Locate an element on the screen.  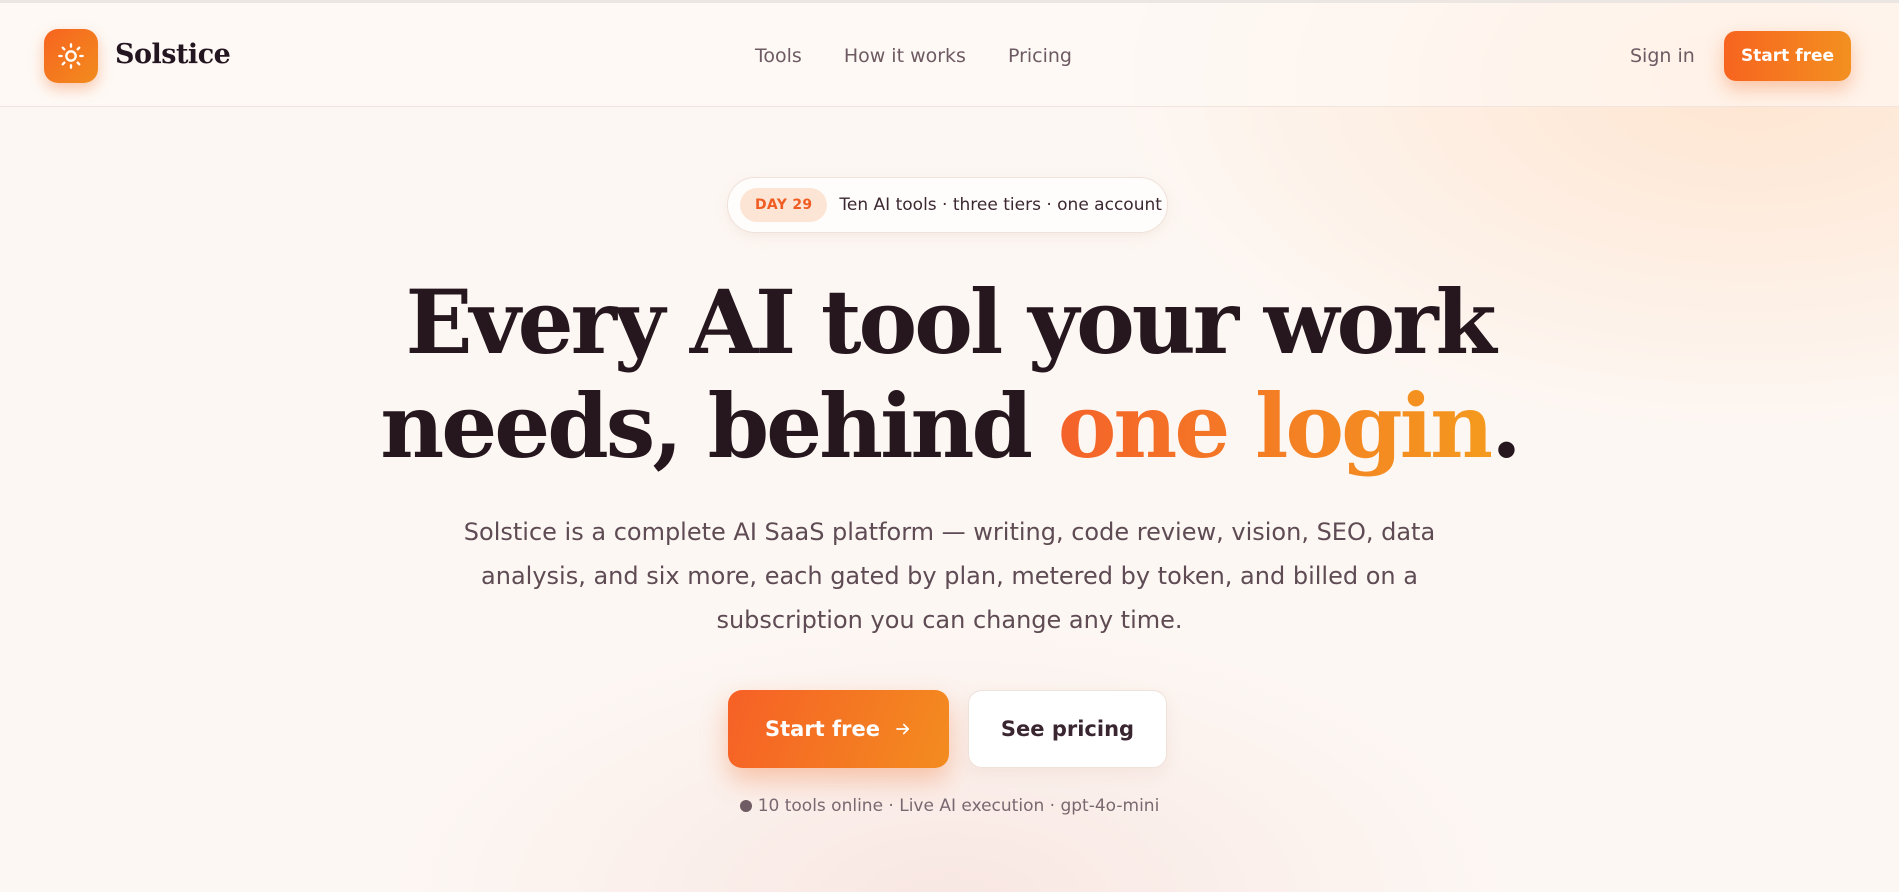
headline-accent: one login is located at coordinates (1275, 426).